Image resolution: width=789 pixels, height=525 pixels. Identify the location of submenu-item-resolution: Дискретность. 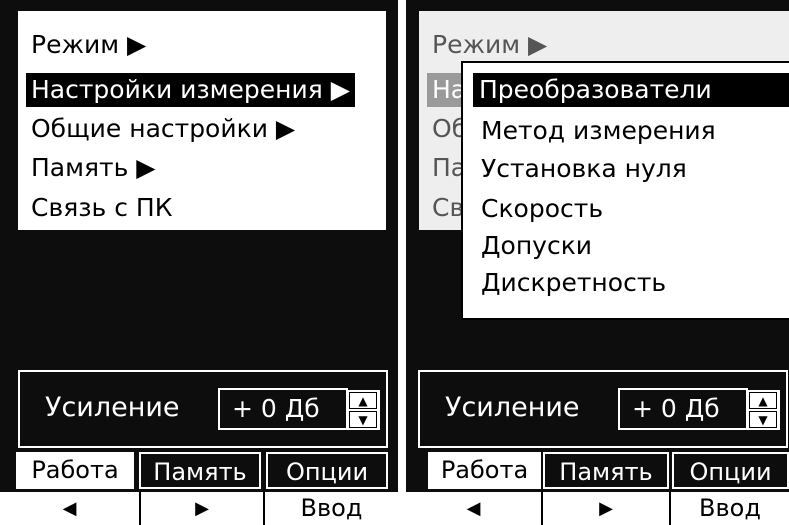
(573, 283).